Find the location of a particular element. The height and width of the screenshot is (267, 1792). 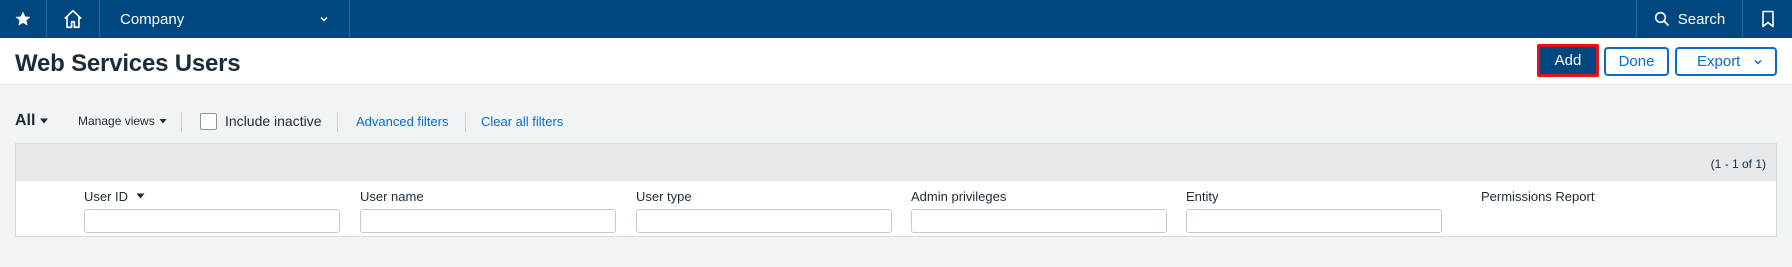

export-button: Export is located at coordinates (1726, 61).